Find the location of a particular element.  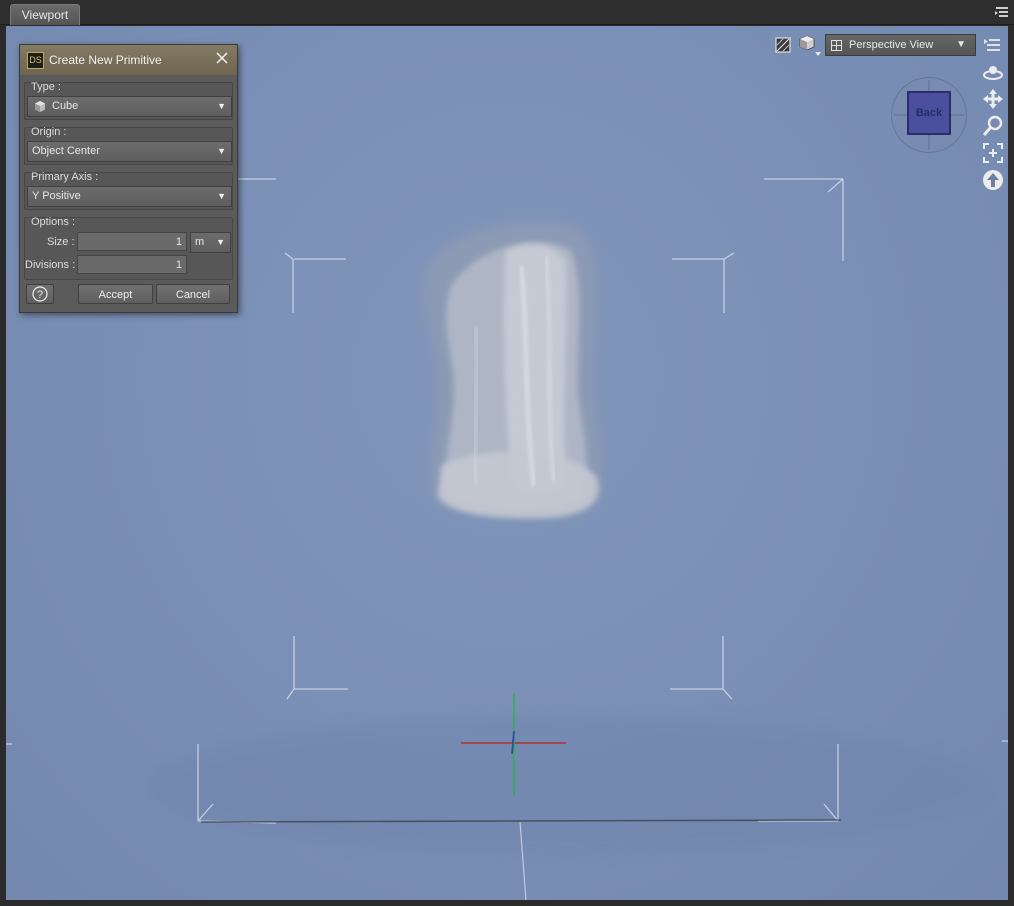

zoom-icon is located at coordinates (993, 126).